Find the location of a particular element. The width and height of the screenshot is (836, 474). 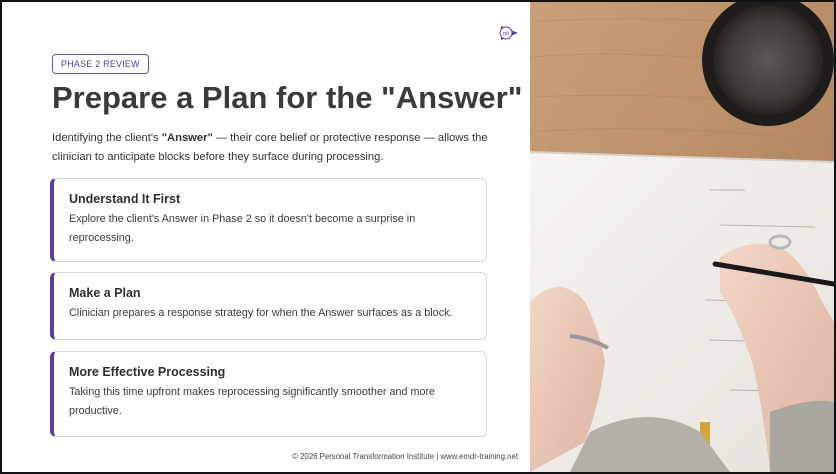

intro-prefix: Identifying the client's is located at coordinates (107, 138).